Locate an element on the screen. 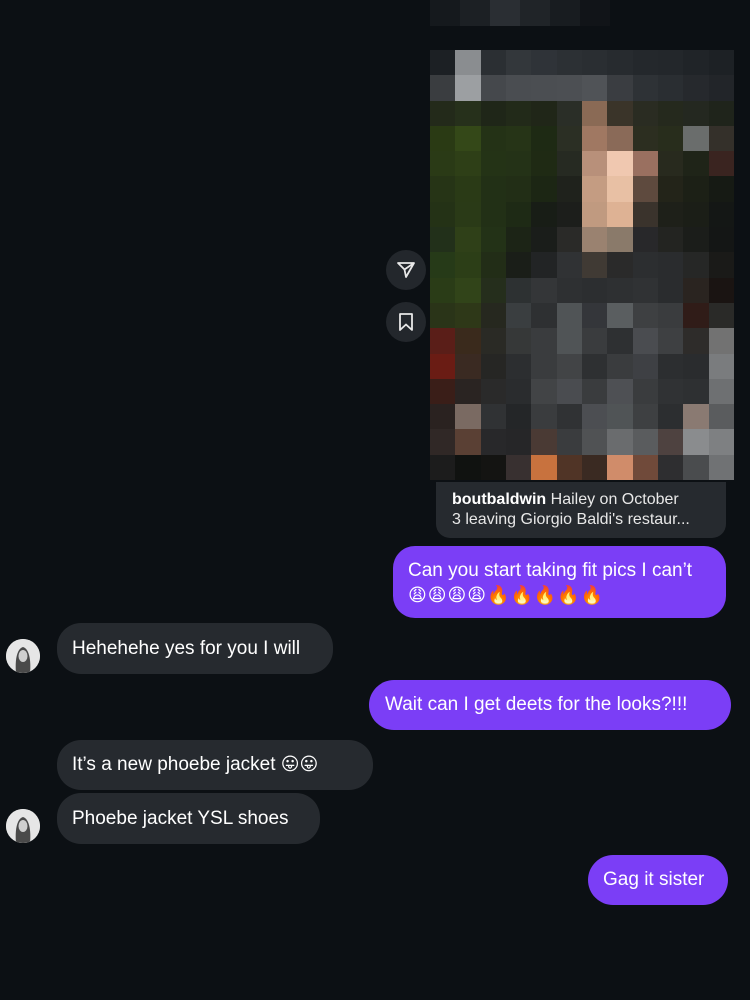 This screenshot has width=750, height=1000. bookmark-icon is located at coordinates (406, 322).